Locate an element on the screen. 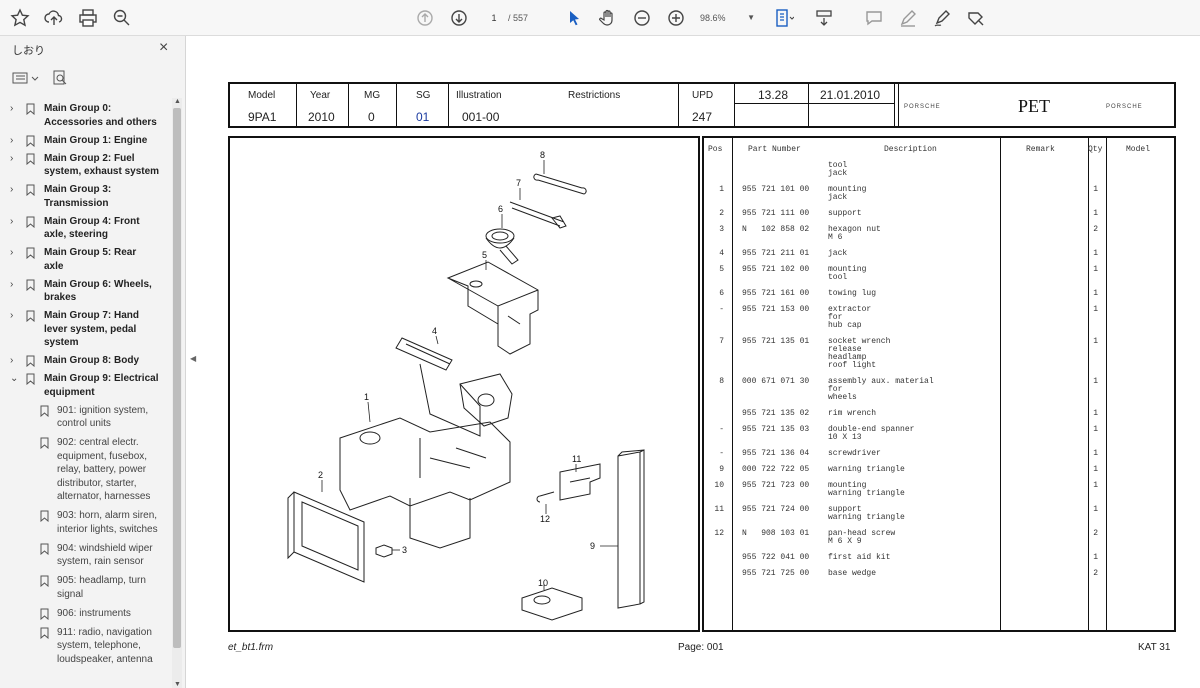 Image resolution: width=1200 pixels, height=688 pixels. bookmark-item: ⌄ Main Group 9: Electrical equipment is located at coordinates (86, 385).